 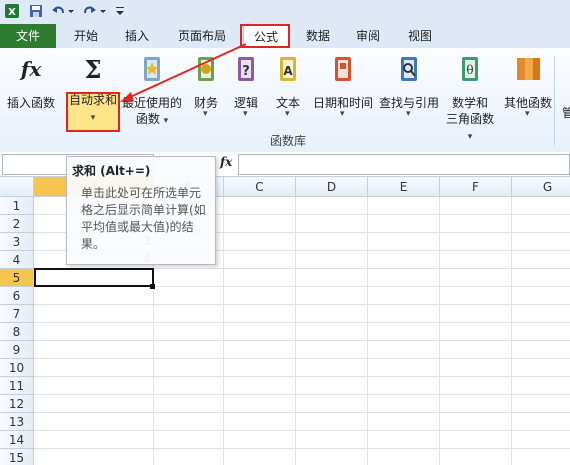 I want to click on formula-input, so click(x=404, y=164).